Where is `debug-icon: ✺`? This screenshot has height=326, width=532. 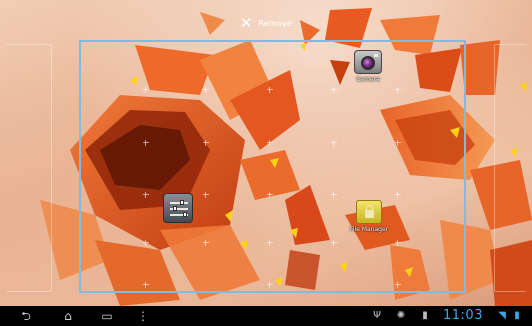
debug-icon: ✺ is located at coordinates (401, 315).